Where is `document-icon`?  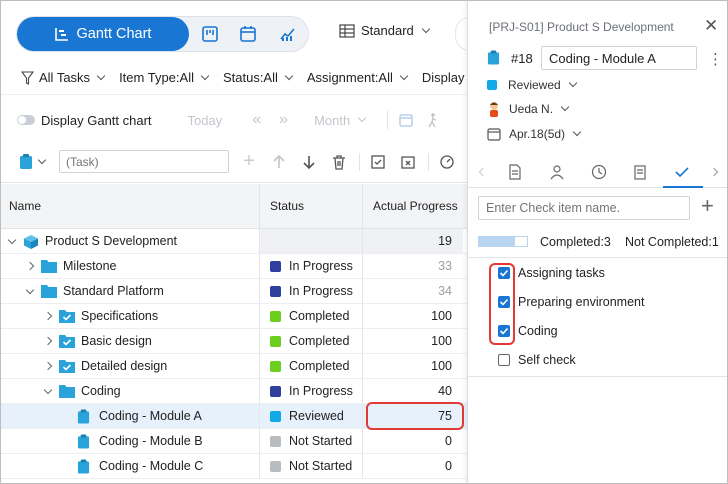 document-icon is located at coordinates (515, 172).